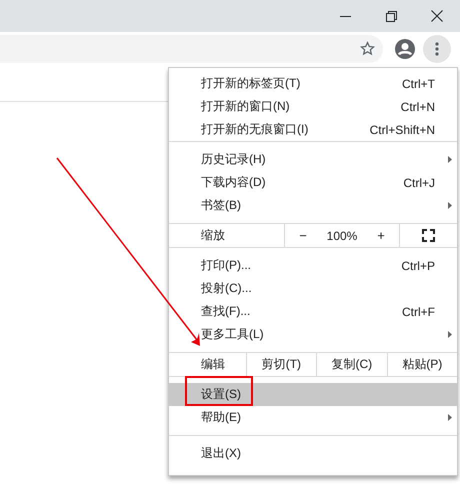 This screenshot has height=493, width=460. I want to click on edit-label: 编辑, so click(213, 364).